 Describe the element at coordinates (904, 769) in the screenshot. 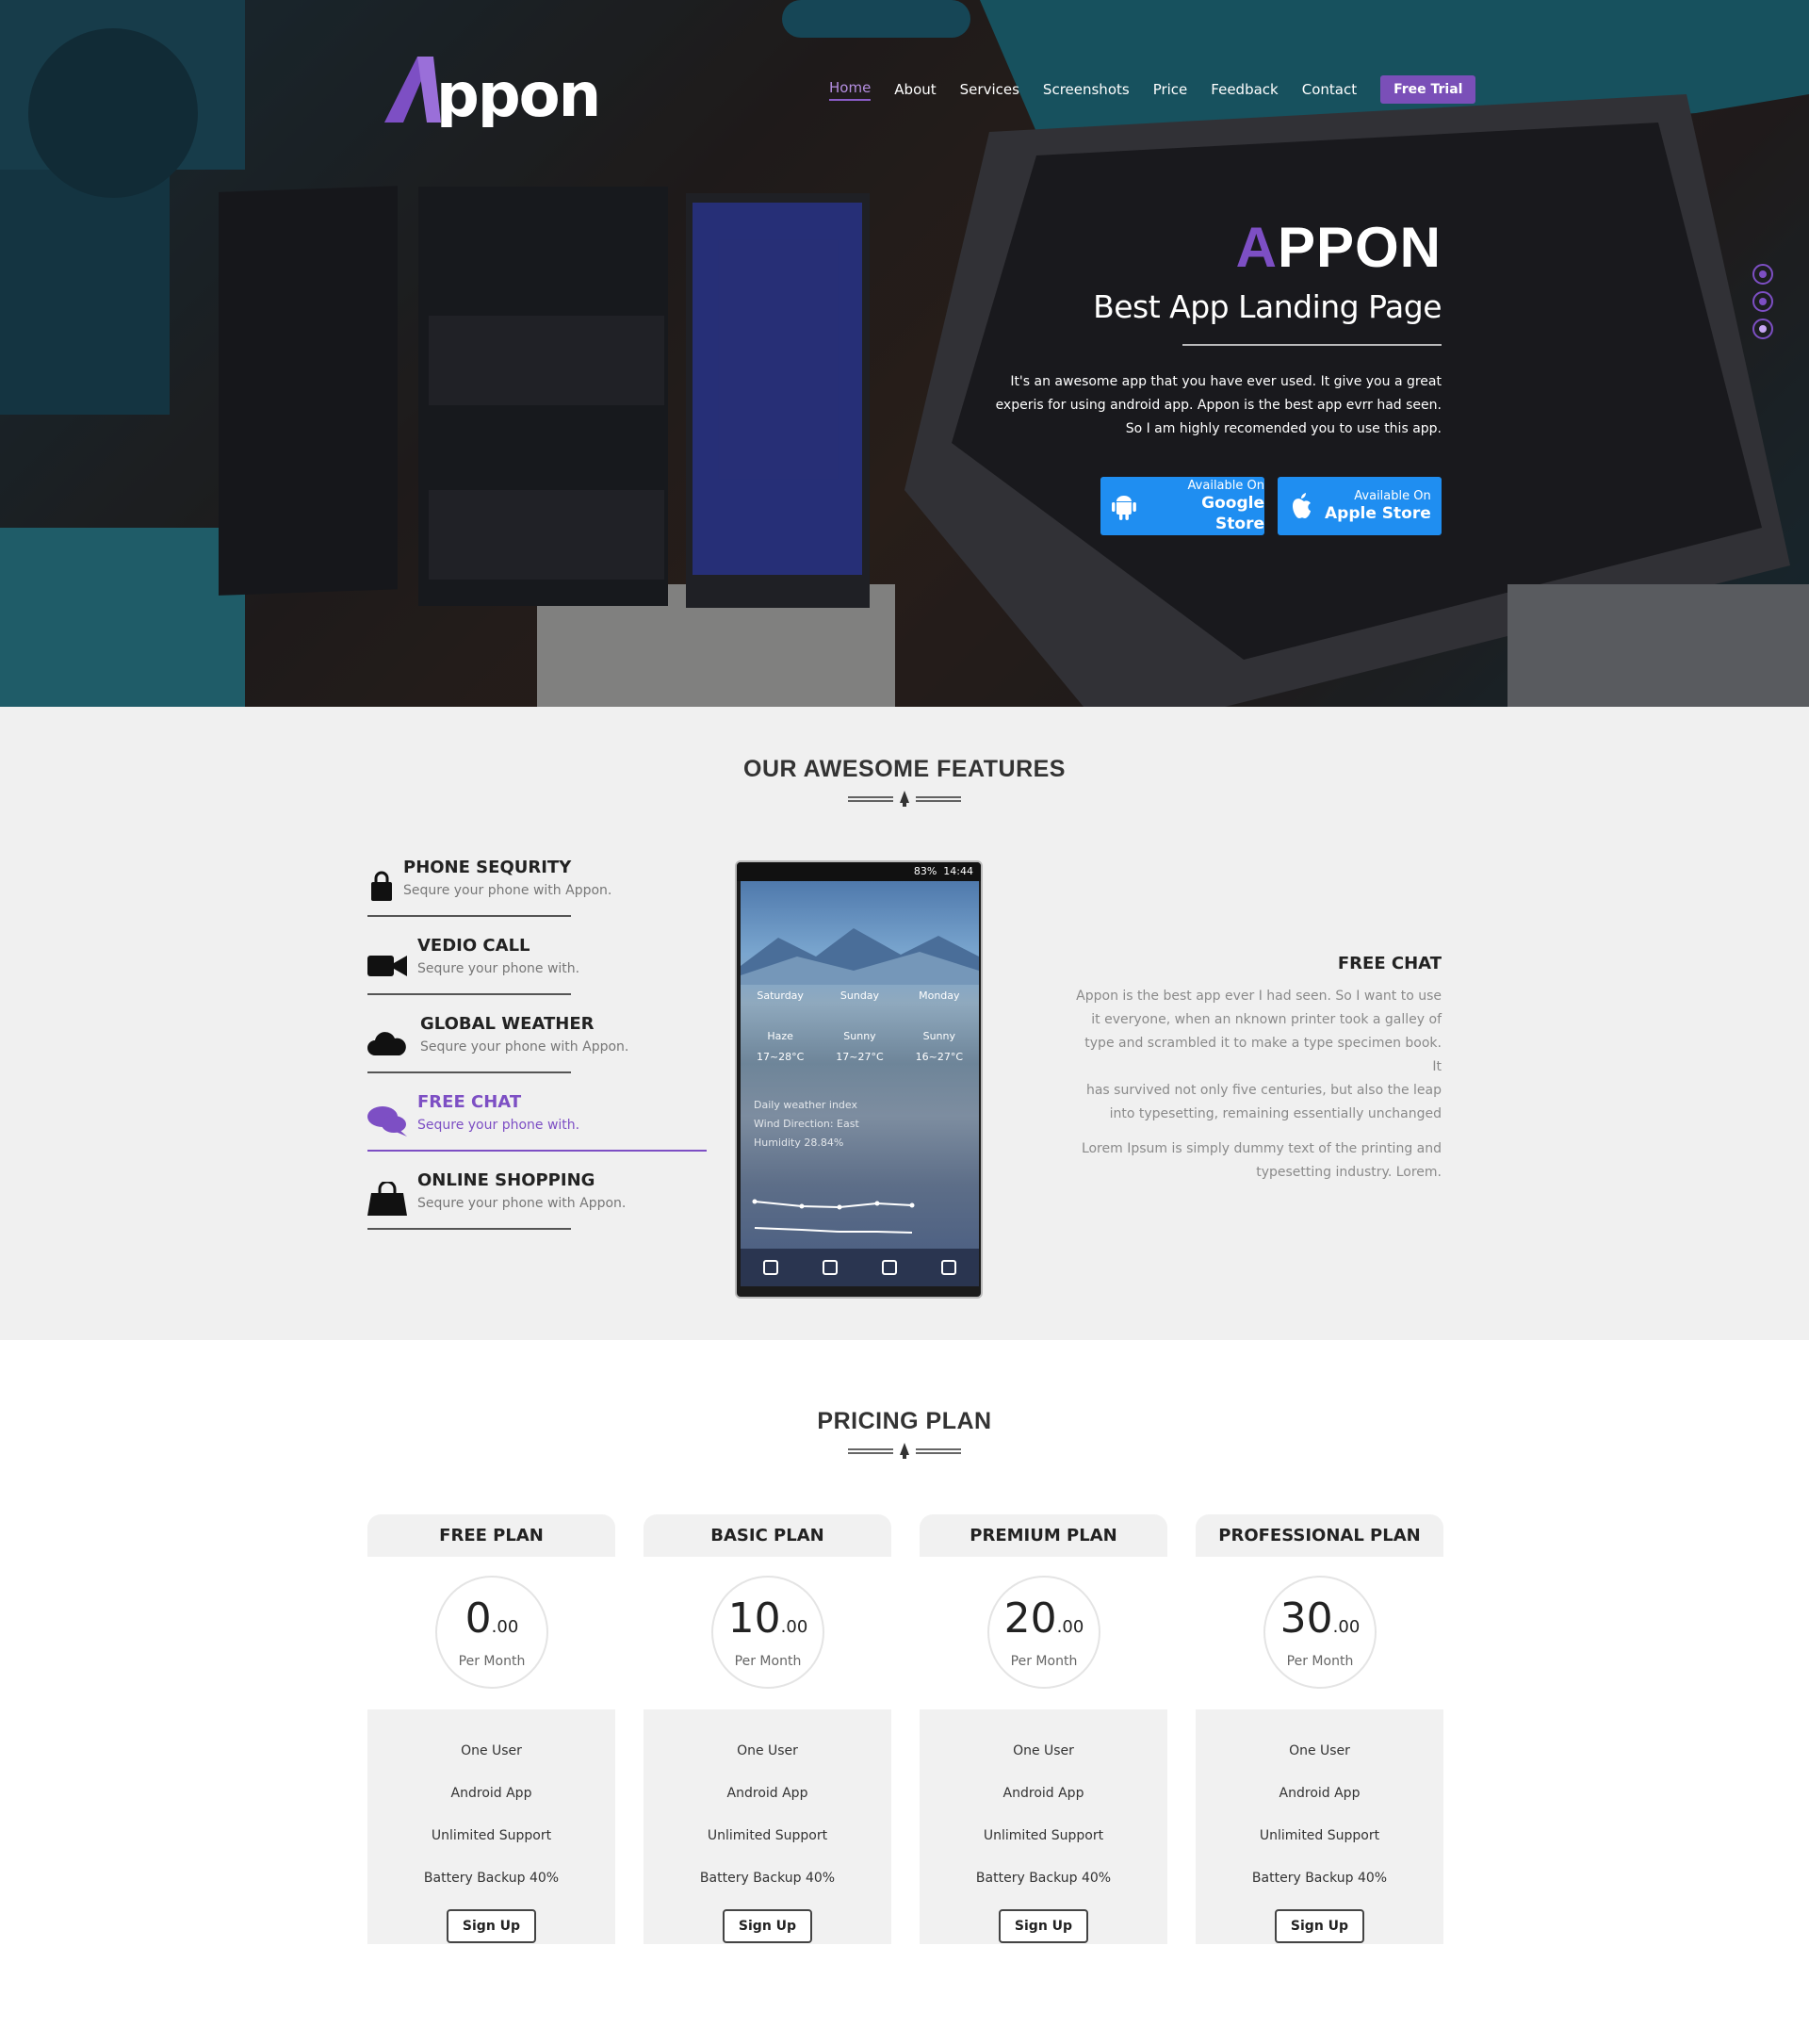

I see `features-title: OUR AWESOME FEATURES` at that location.